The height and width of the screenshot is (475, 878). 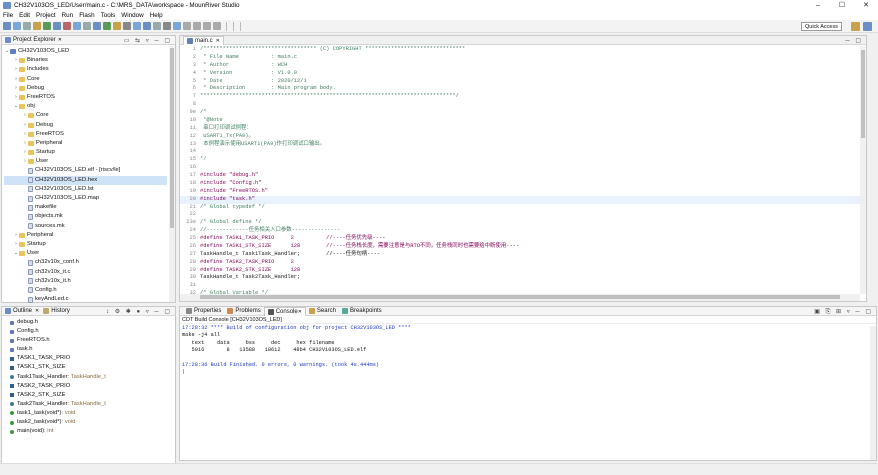 What do you see at coordinates (85, 170) in the screenshot?
I see `tree-item: CH32V103OS_LED.elf - [riscv/le]` at bounding box center [85, 170].